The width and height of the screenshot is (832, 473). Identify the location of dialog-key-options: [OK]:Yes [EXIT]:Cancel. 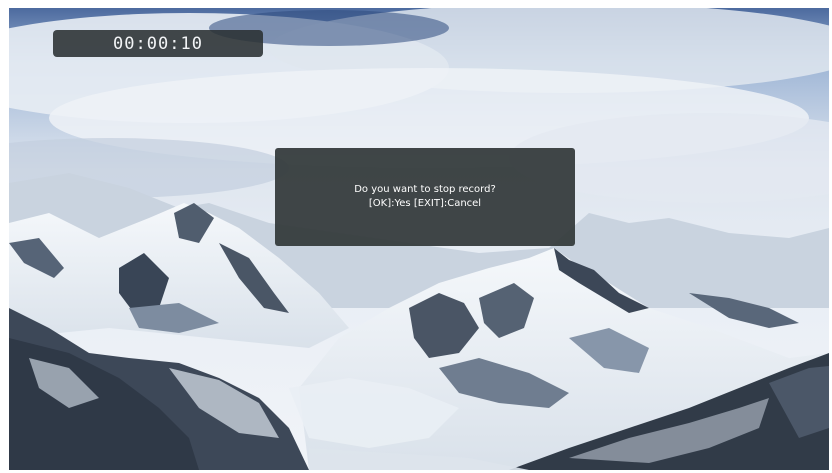
(425, 203).